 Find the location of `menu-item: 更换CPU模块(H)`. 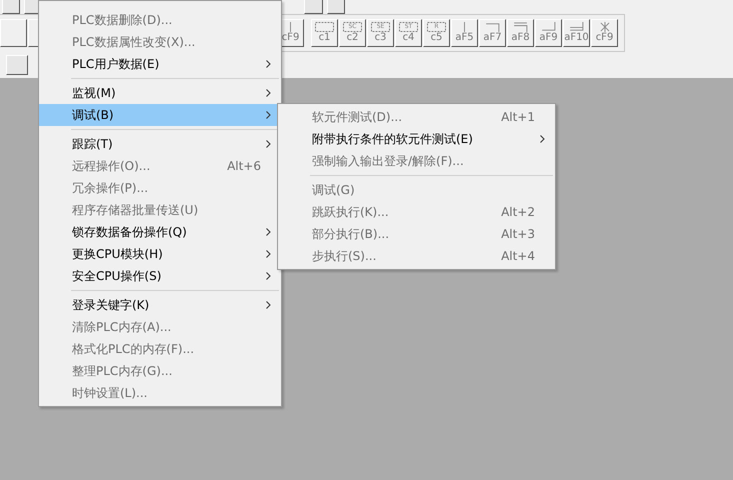

menu-item: 更换CPU模块(H) is located at coordinates (160, 254).